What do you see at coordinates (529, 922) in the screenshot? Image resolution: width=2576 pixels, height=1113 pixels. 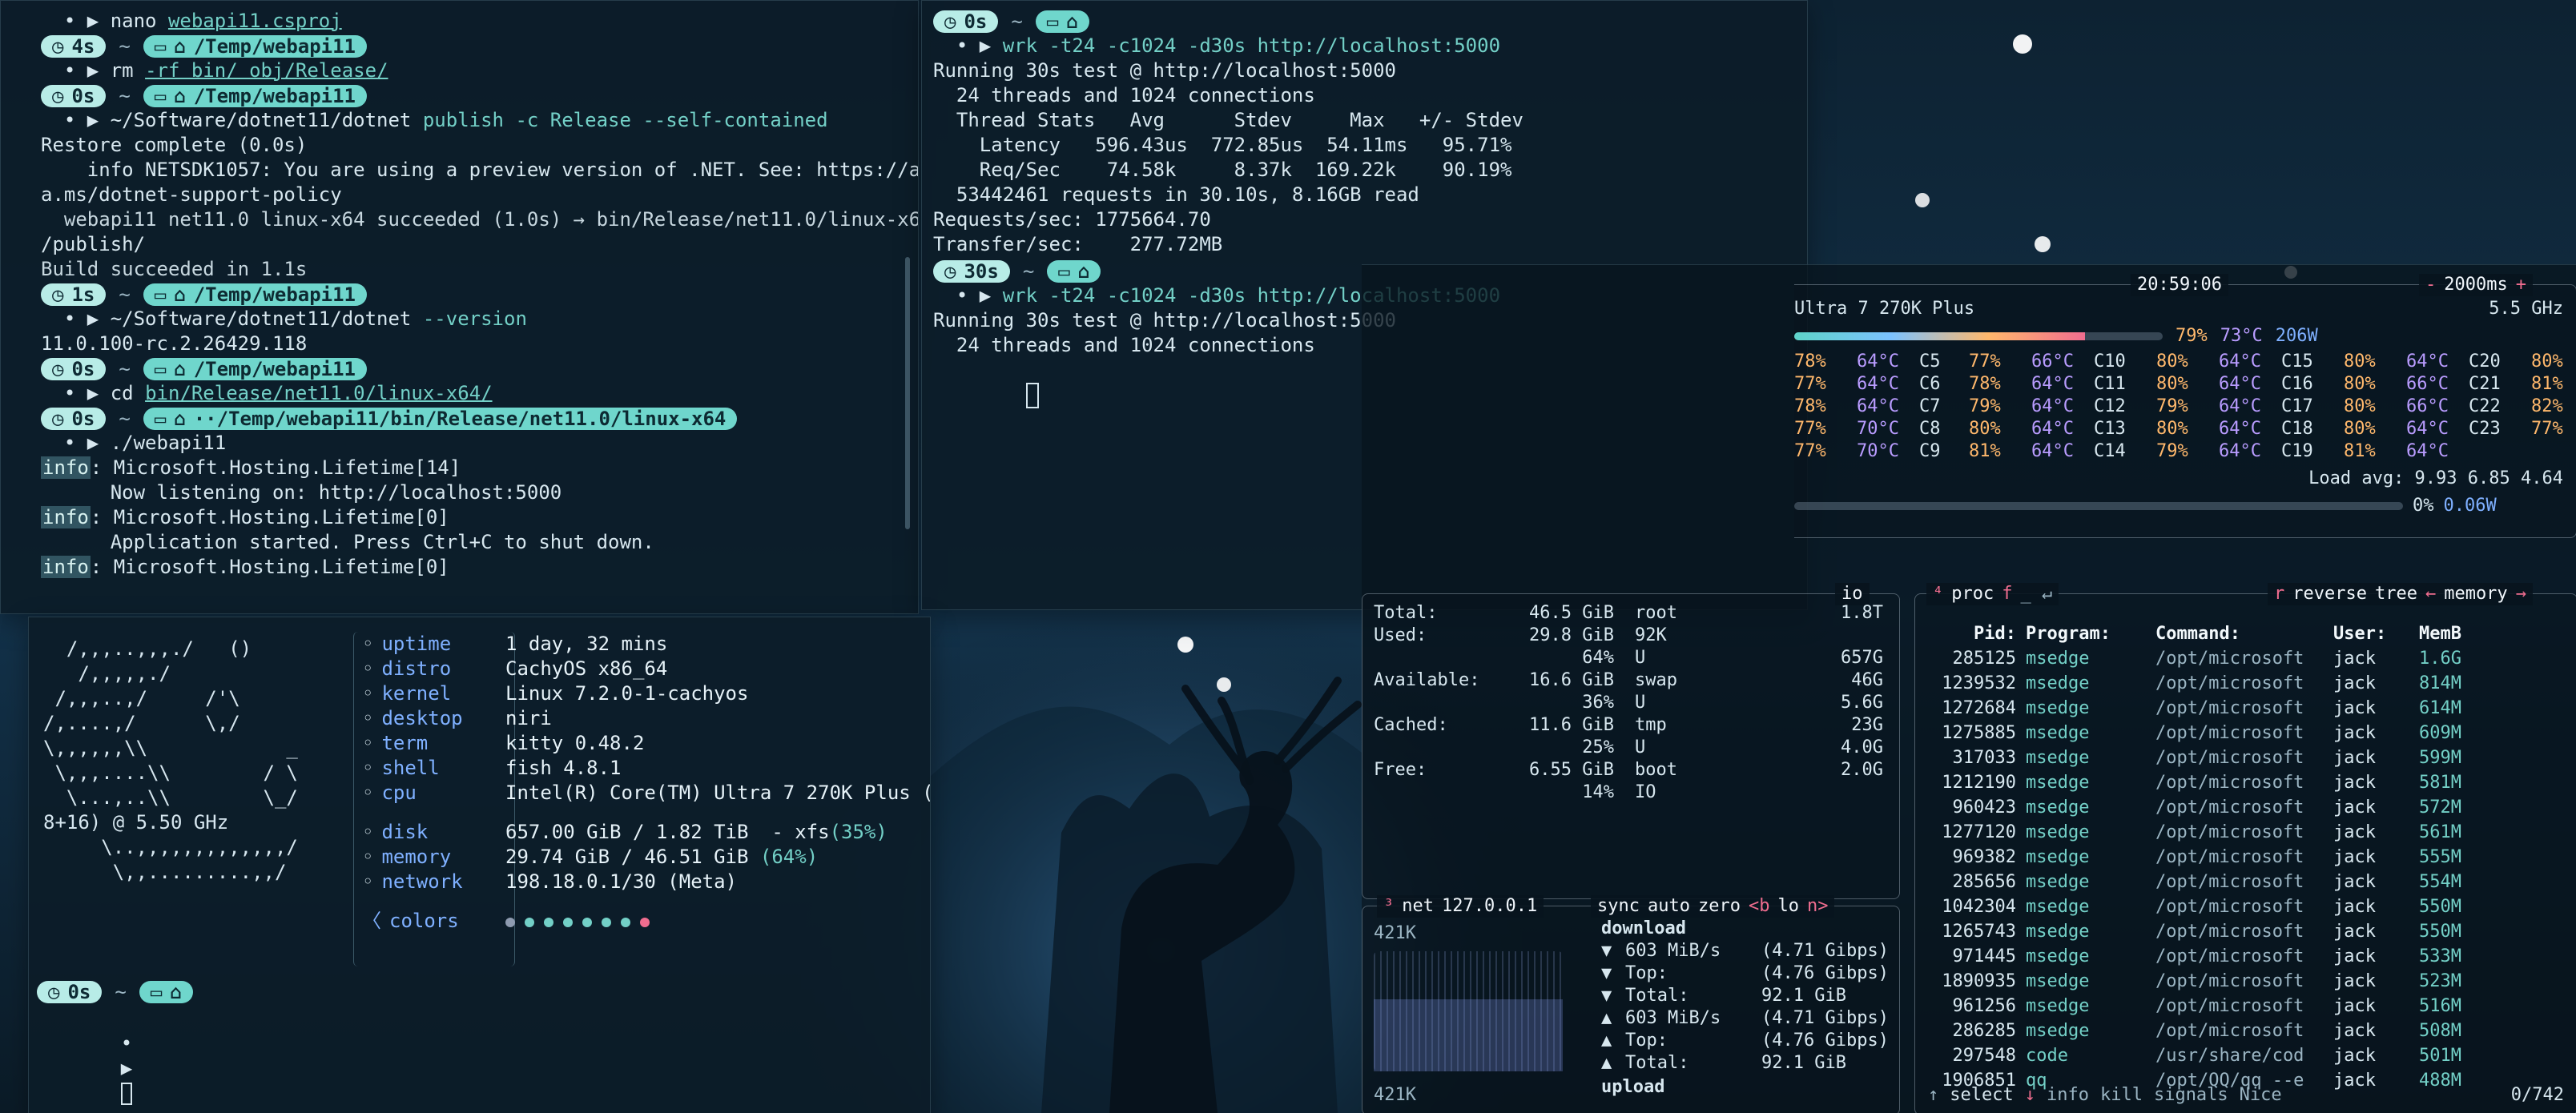 I see `color-dot` at bounding box center [529, 922].